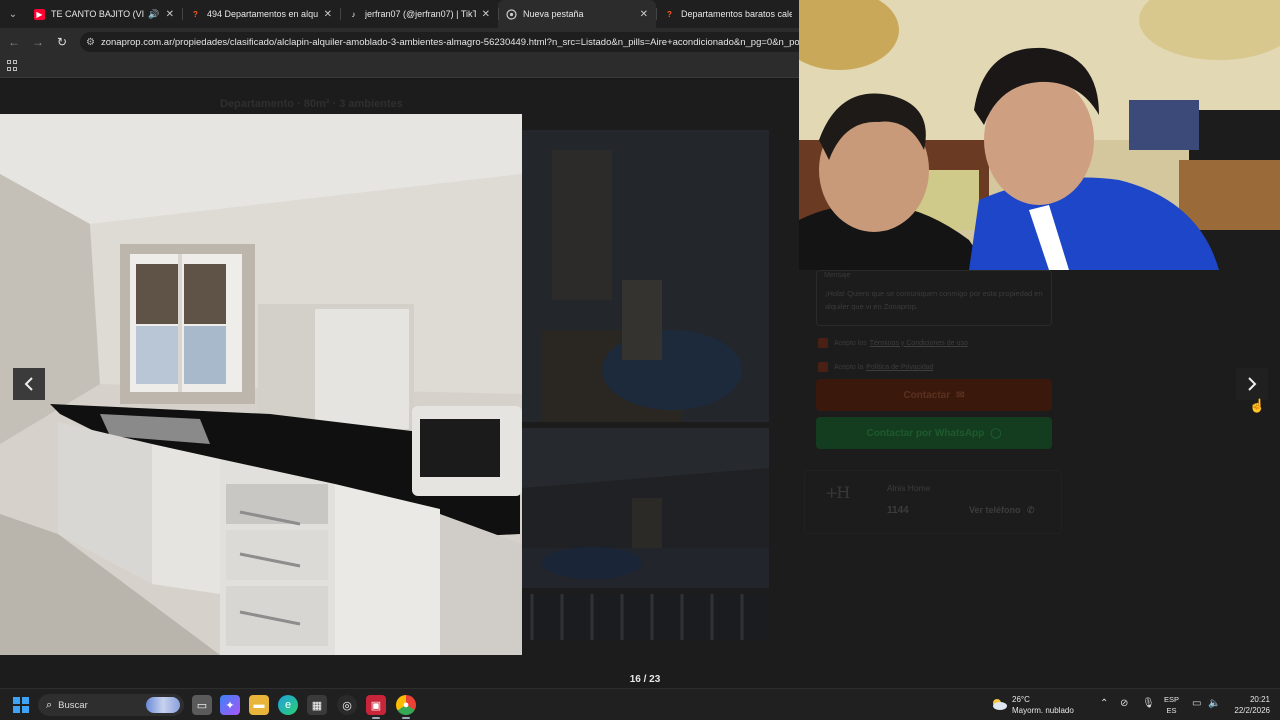 The image size is (1280, 720). I want to click on chevron-right-icon, so click(1252, 384).